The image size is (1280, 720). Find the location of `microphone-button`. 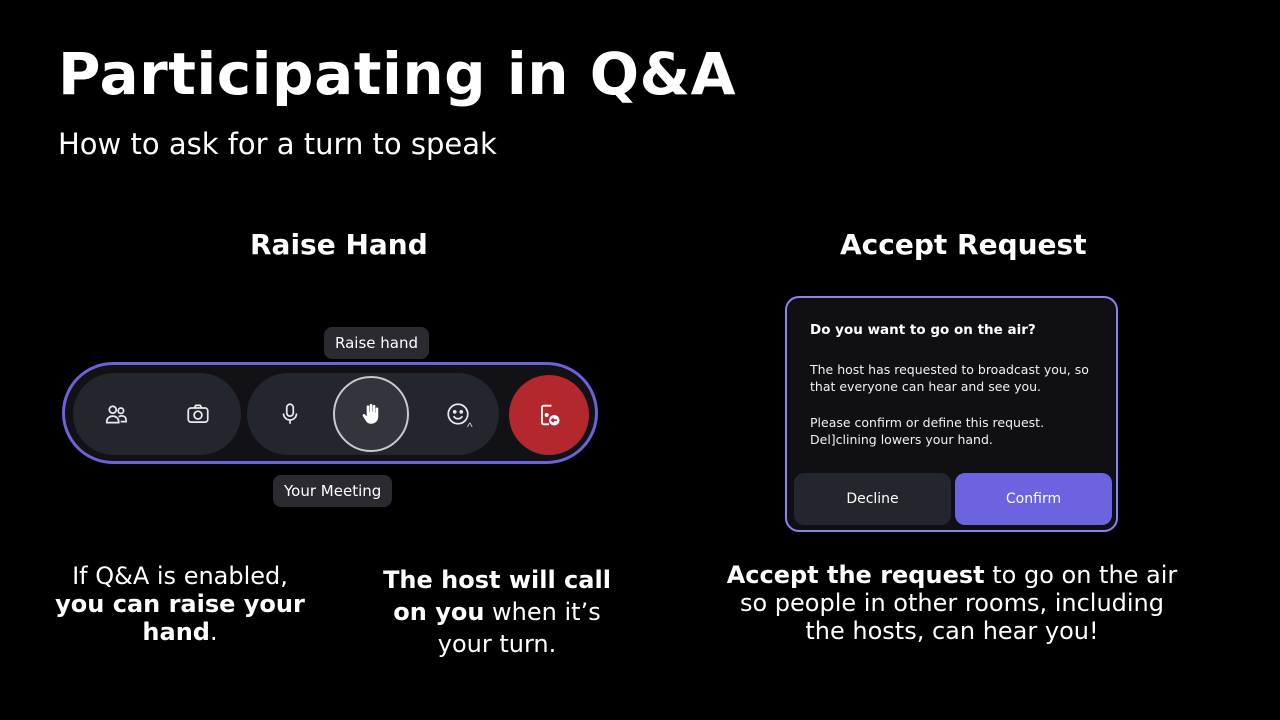

microphone-button is located at coordinates (290, 414).